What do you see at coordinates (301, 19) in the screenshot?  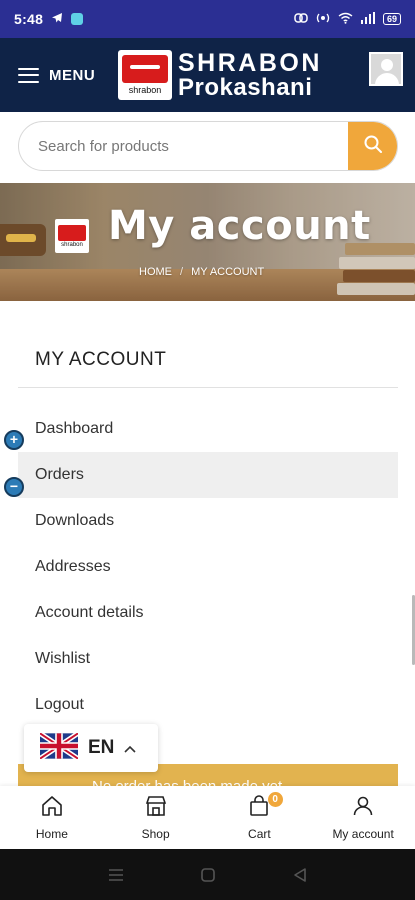 I see `link-icon` at bounding box center [301, 19].